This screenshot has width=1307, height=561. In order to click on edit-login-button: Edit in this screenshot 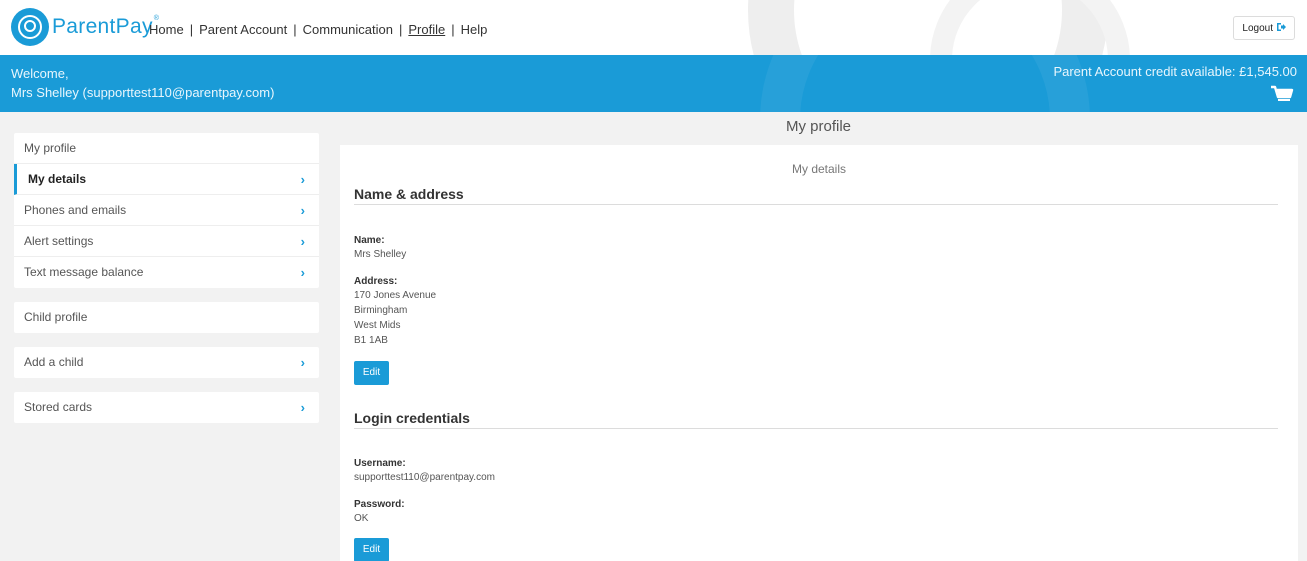, I will do `click(371, 549)`.